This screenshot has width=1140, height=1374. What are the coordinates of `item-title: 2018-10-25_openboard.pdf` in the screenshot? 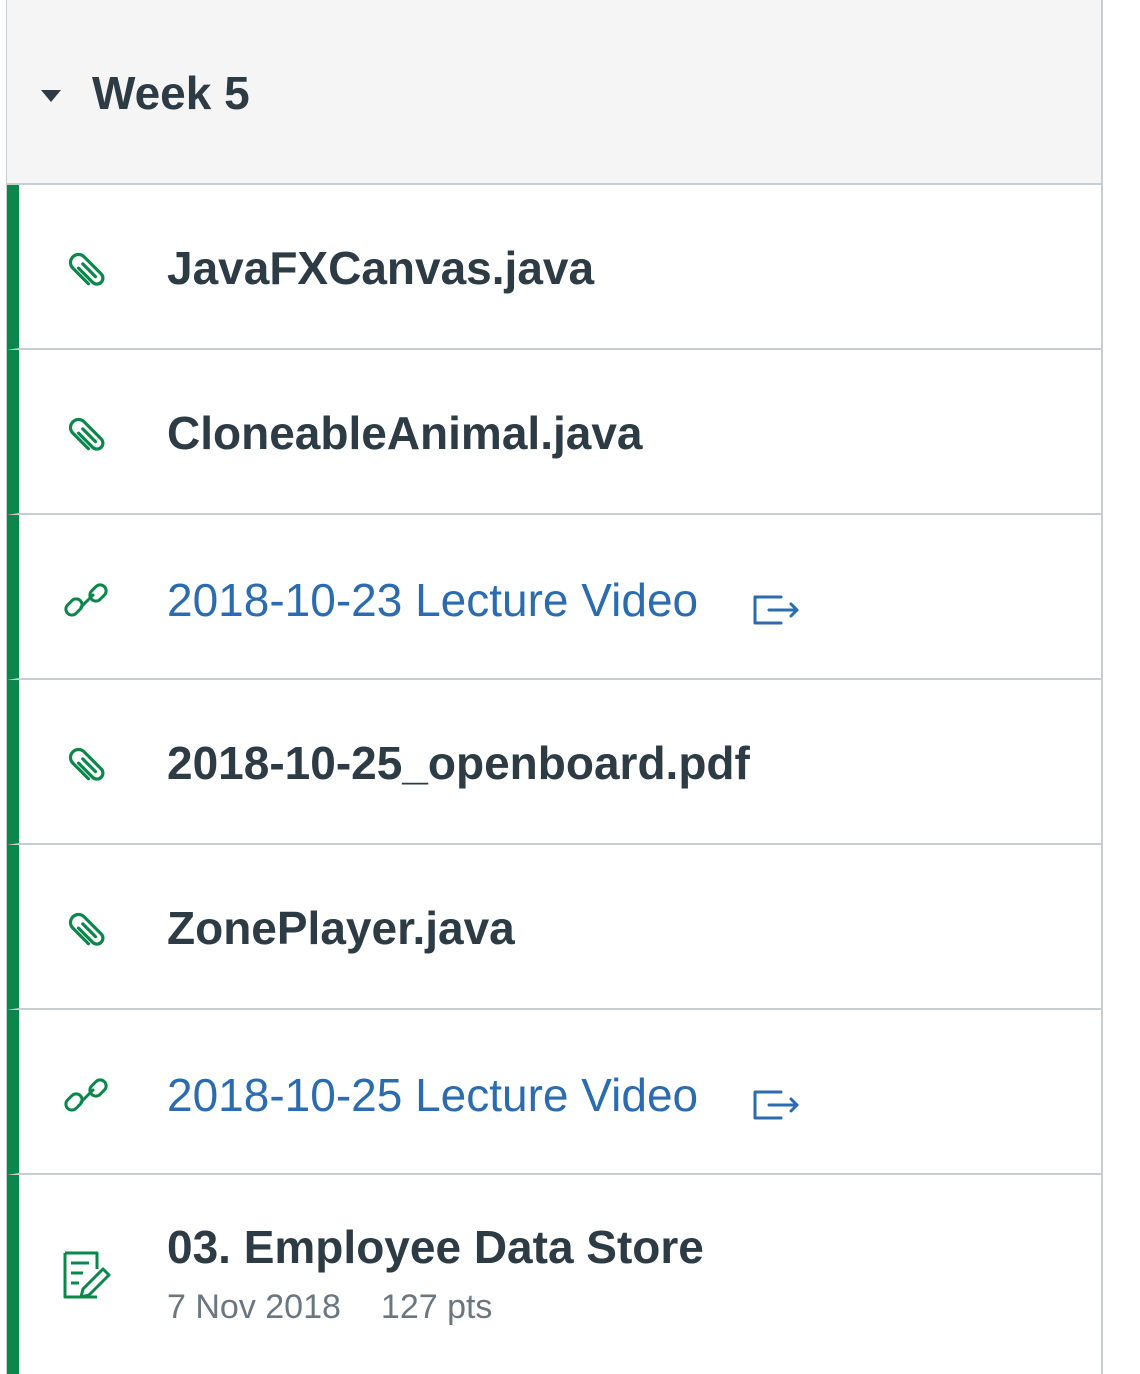 It's located at (458, 763).